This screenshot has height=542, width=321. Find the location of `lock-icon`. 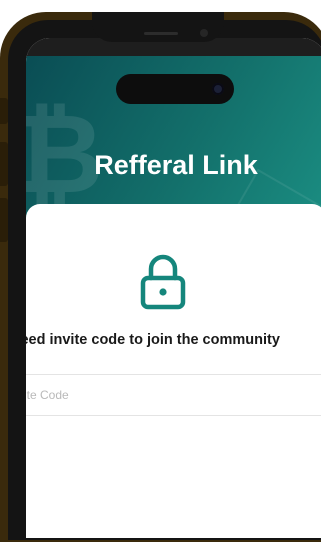

lock-icon is located at coordinates (163, 282).